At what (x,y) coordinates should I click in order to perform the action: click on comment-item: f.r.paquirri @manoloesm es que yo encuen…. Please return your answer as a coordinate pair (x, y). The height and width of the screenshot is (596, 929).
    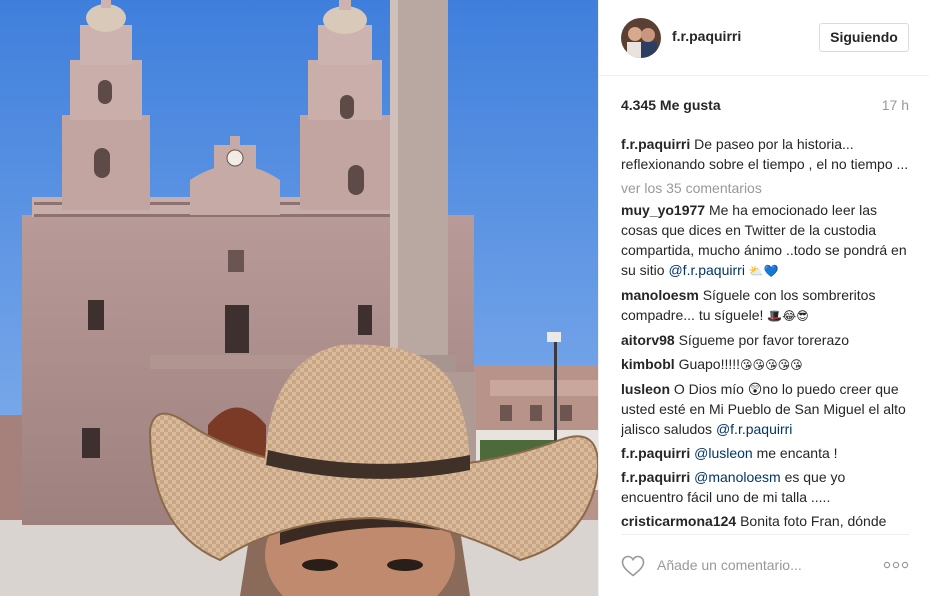
    Looking at the image, I should click on (766, 487).